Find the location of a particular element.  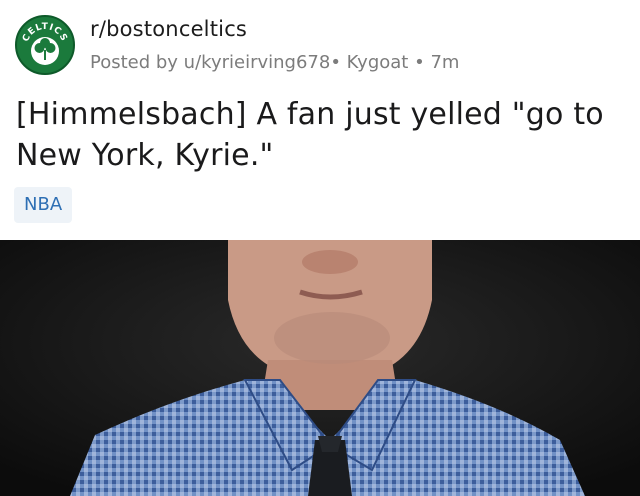

subreddit-avatar: CELTICS is located at coordinates (45, 45).